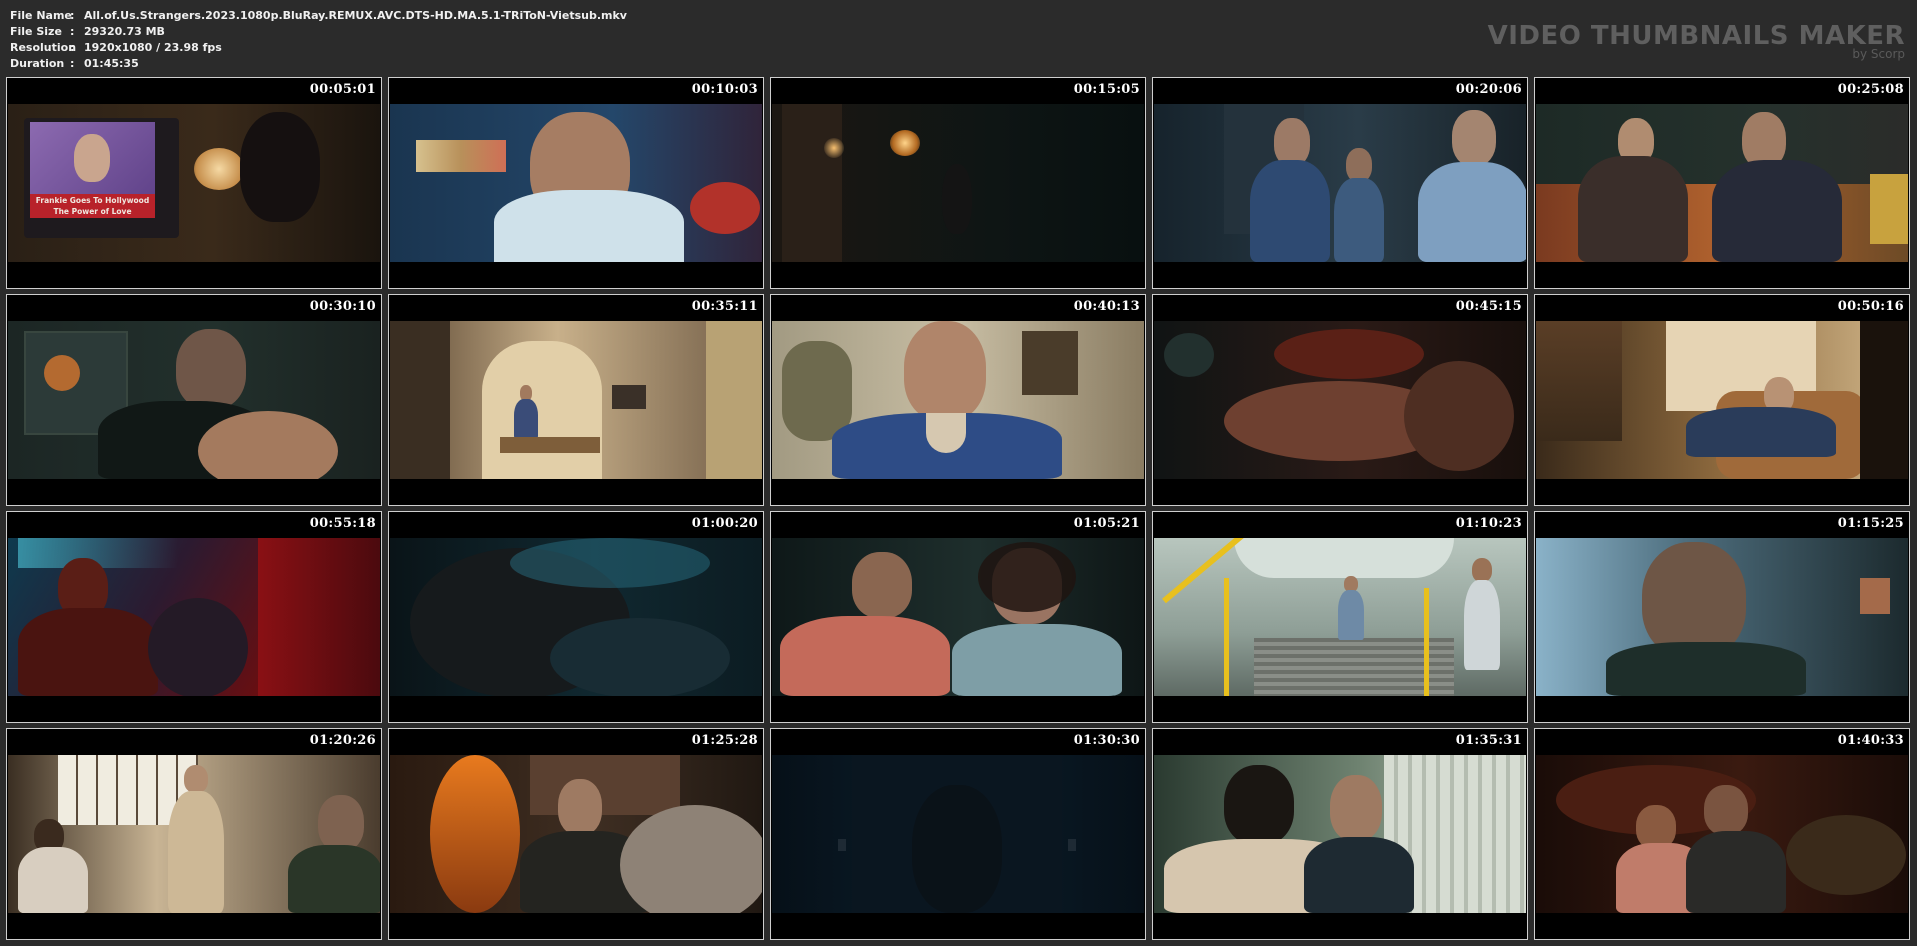 The image size is (1917, 946). What do you see at coordinates (724, 523) in the screenshot?
I see `timestamp: 01:00:20` at bounding box center [724, 523].